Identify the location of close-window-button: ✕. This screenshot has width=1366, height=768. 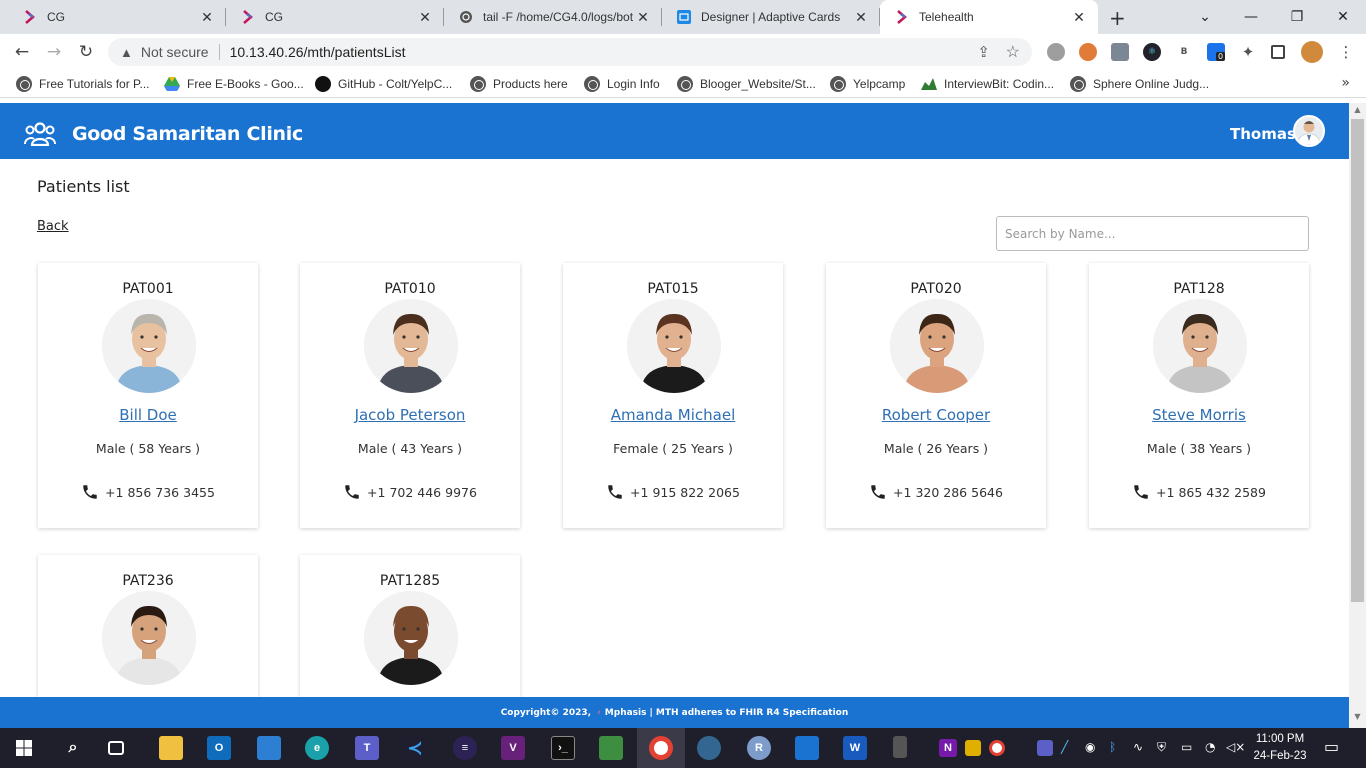
(1343, 17).